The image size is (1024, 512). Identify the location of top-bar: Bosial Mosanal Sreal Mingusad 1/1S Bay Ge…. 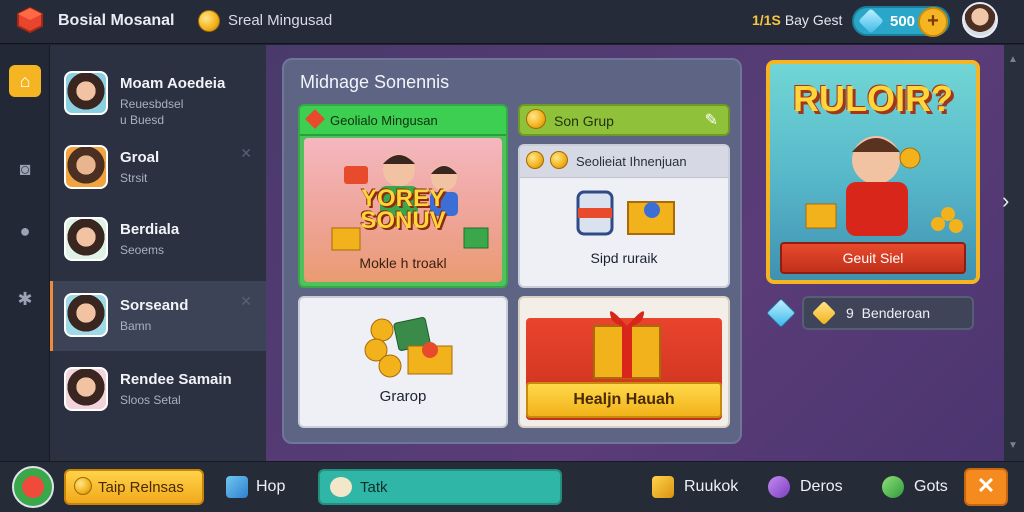
(512, 22).